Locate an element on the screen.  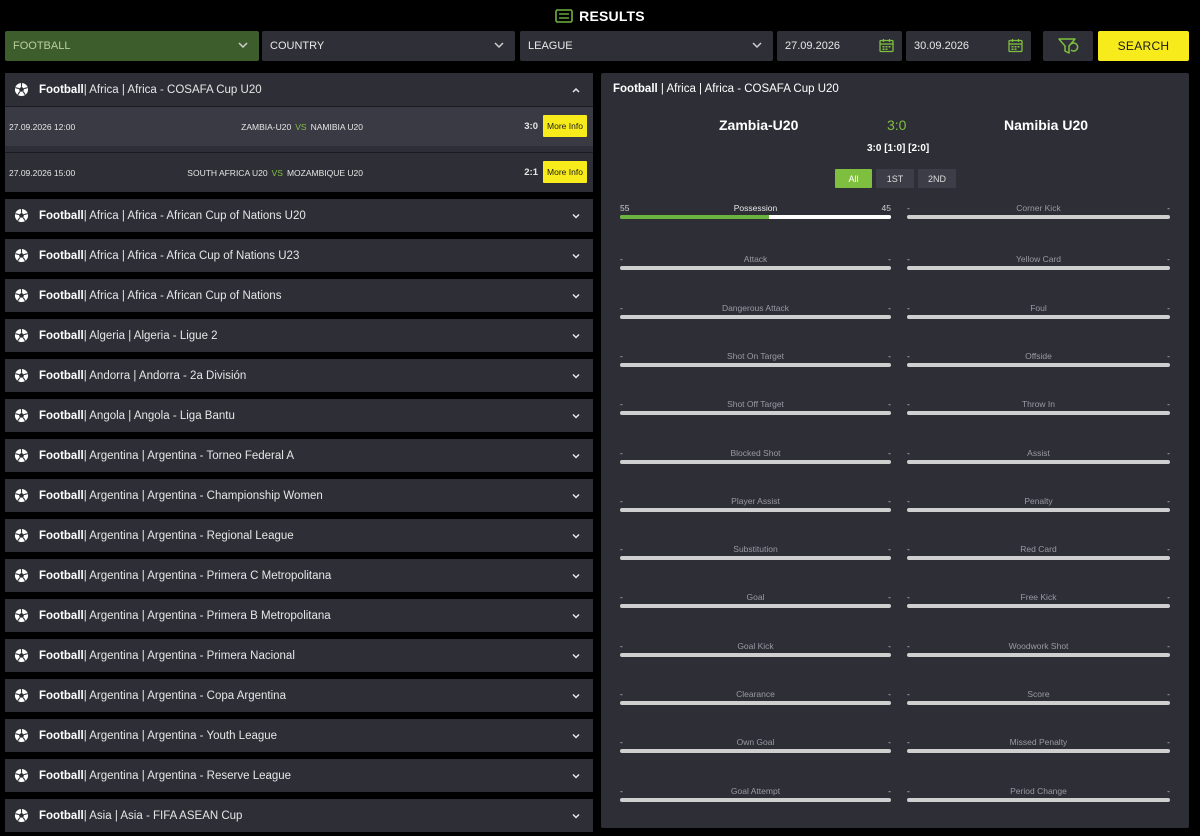
date-to-field: 30.09.2026 is located at coordinates (968, 46).